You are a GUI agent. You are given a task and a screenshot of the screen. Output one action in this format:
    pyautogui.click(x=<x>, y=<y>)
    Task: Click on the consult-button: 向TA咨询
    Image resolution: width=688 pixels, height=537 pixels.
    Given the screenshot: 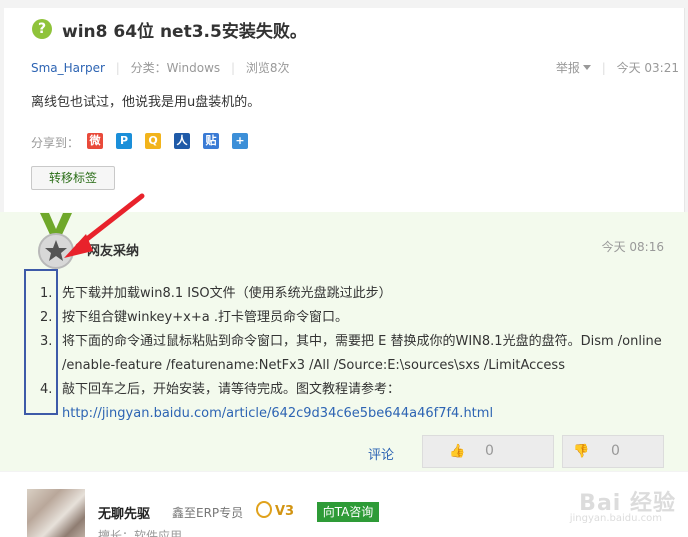 What is the action you would take?
    pyautogui.click(x=348, y=512)
    